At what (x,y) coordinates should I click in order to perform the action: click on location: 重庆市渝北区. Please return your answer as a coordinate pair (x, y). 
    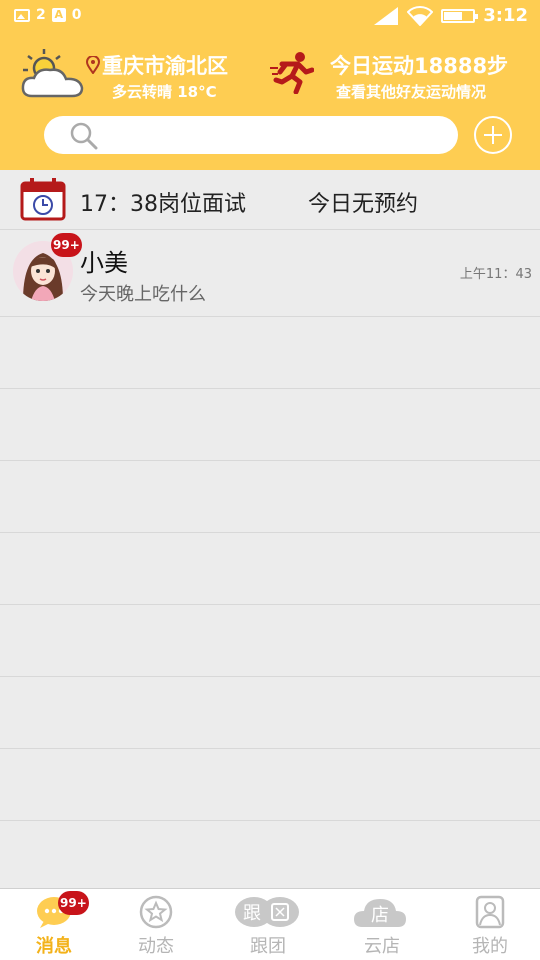
    Looking at the image, I should click on (157, 65).